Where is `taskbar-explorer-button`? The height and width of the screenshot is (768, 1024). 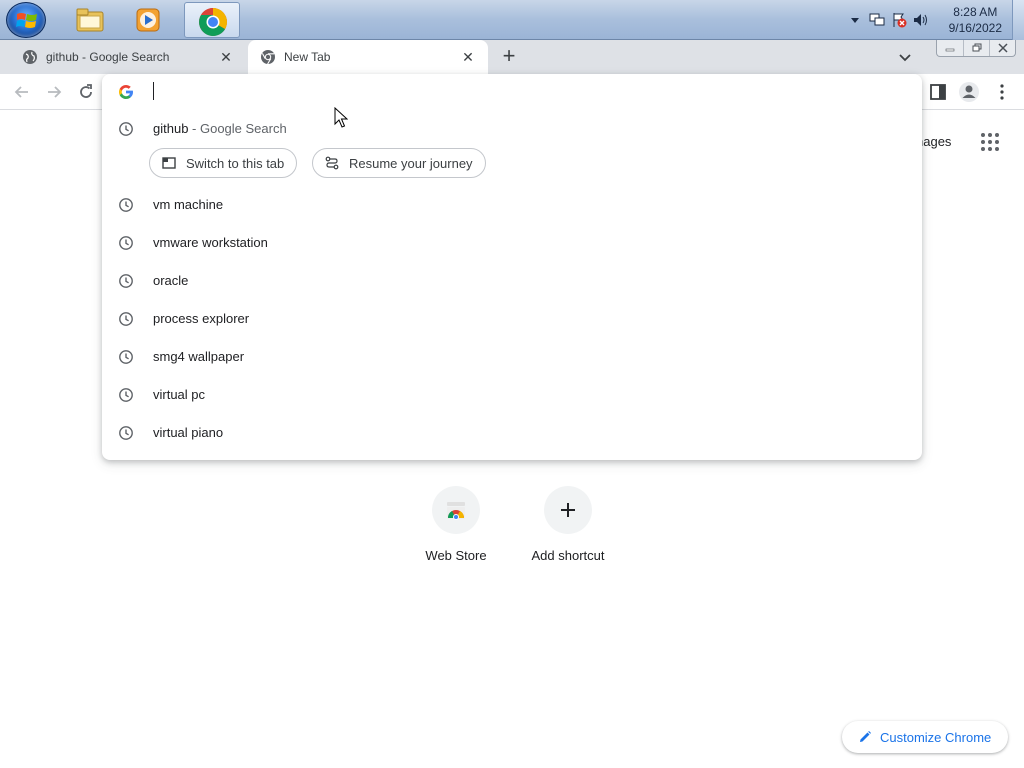
taskbar-explorer-button is located at coordinates (90, 20).